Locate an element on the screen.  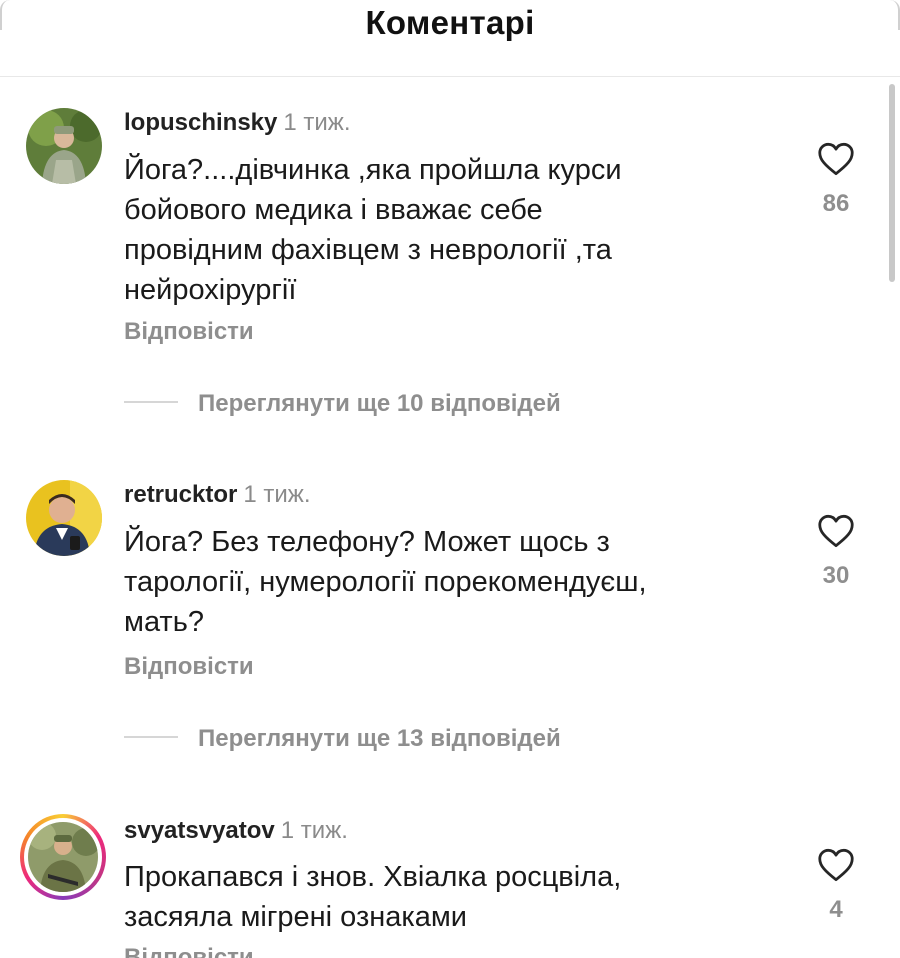
avatar-story-ring is located at coordinates (63, 857).